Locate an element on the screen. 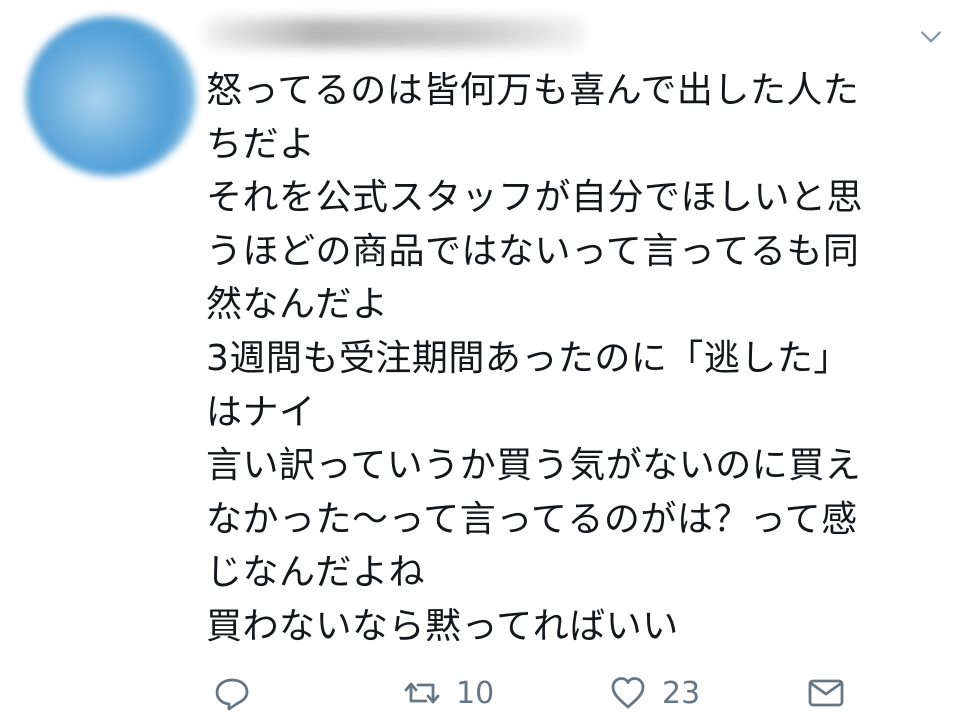 This screenshot has width=974, height=720. tweet-text-line: 買わないなら黙ってればいい is located at coordinates (442, 626).